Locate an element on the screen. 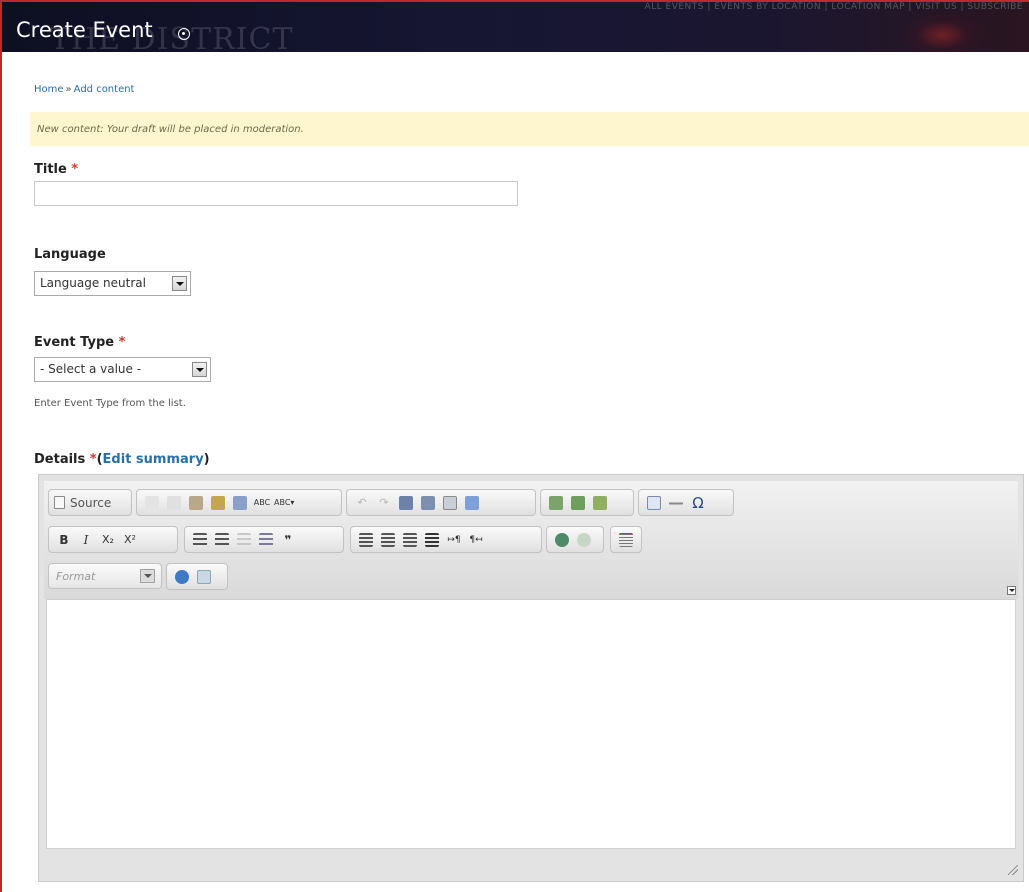 The width and height of the screenshot is (1029, 892). breadcrumb: Home» Add content is located at coordinates (84, 89).